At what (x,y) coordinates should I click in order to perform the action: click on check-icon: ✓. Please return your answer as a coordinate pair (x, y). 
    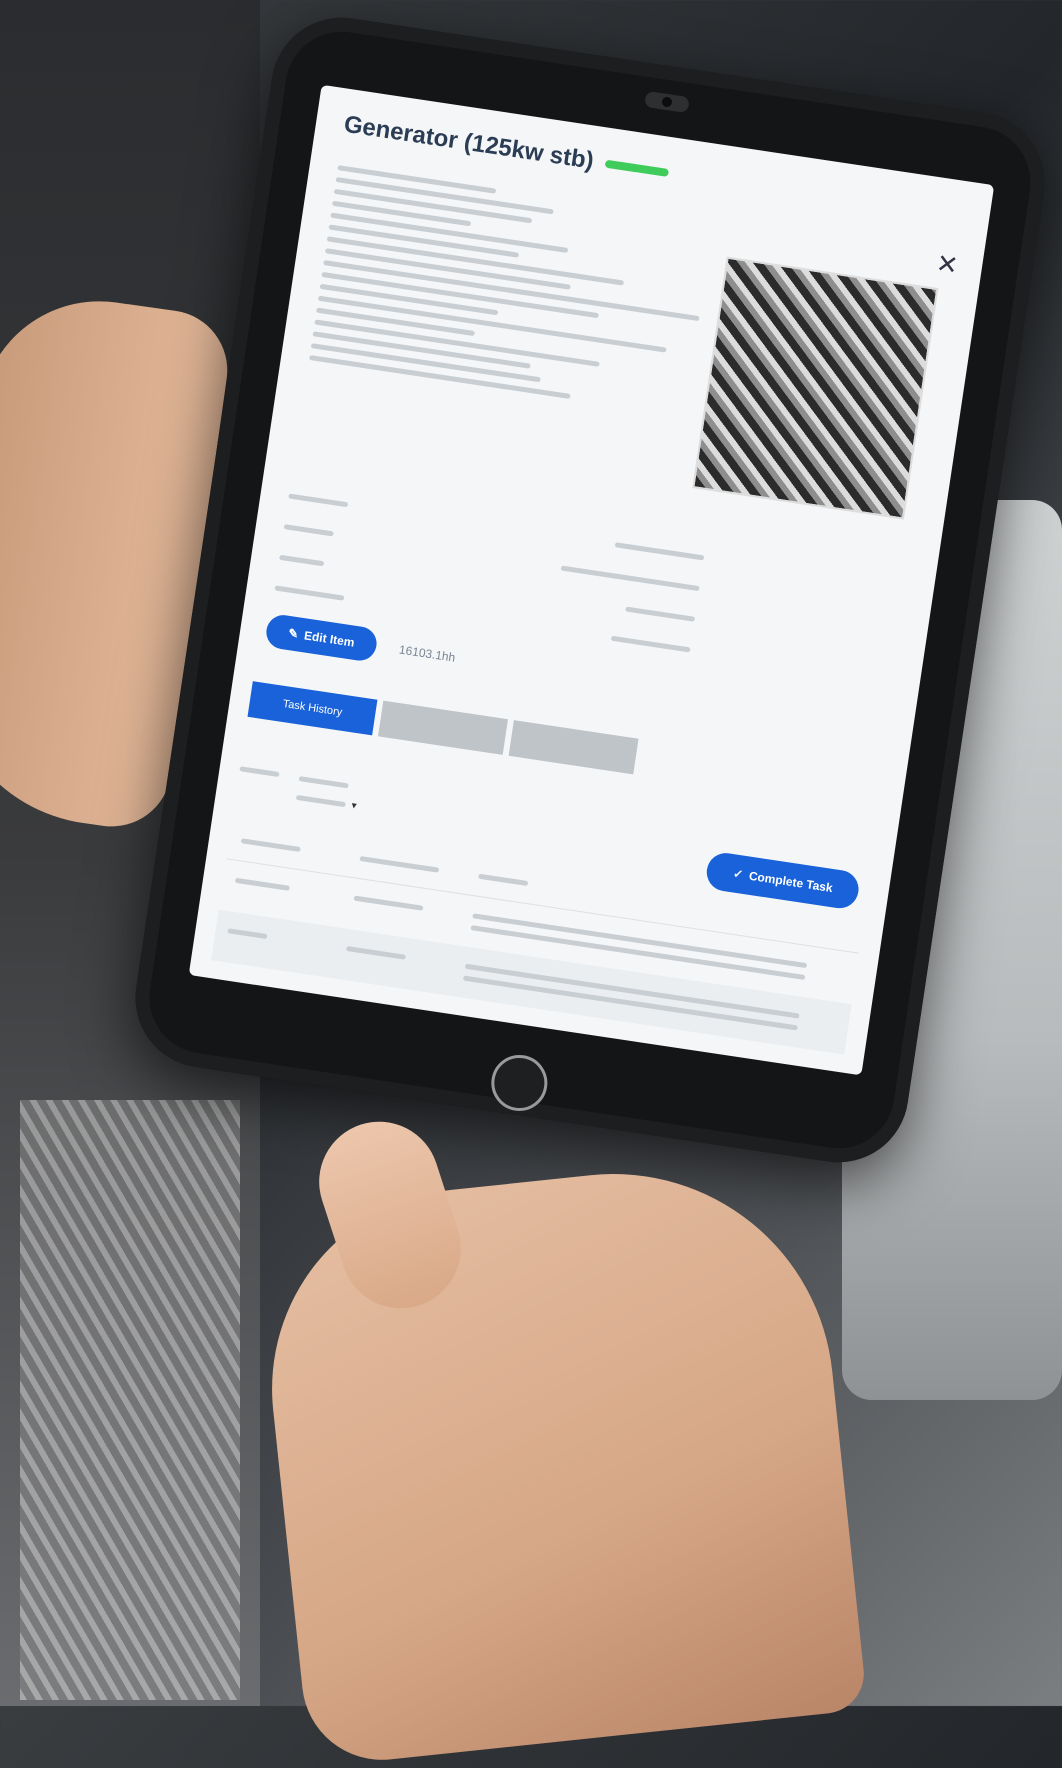
    Looking at the image, I should click on (738, 874).